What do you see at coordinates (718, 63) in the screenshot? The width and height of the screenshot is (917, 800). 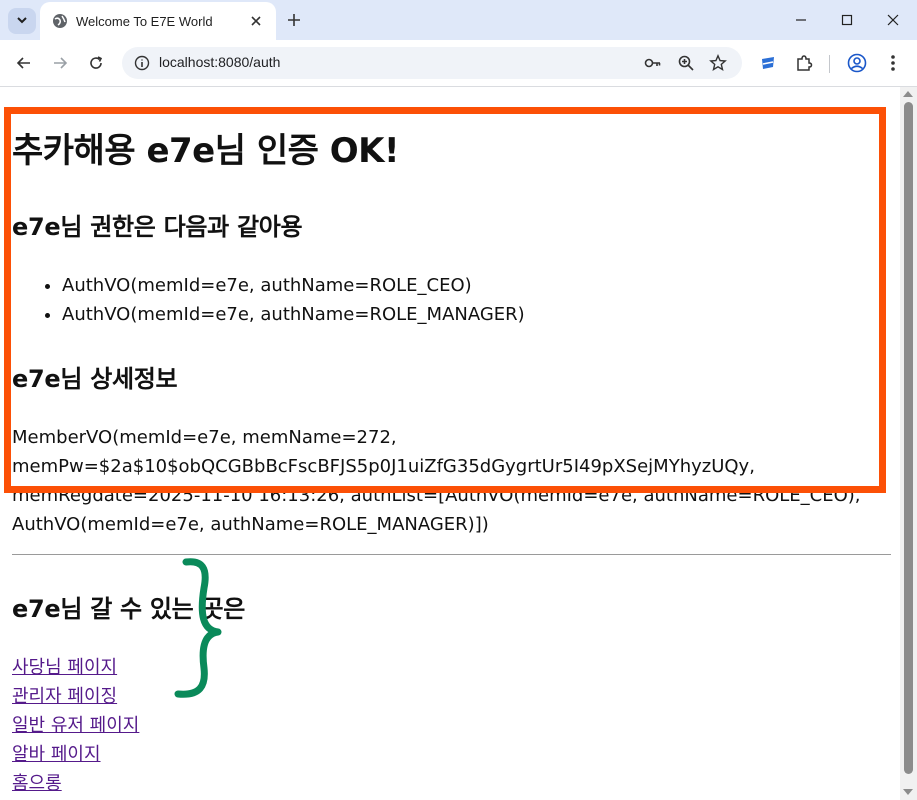 I see `star-icon` at bounding box center [718, 63].